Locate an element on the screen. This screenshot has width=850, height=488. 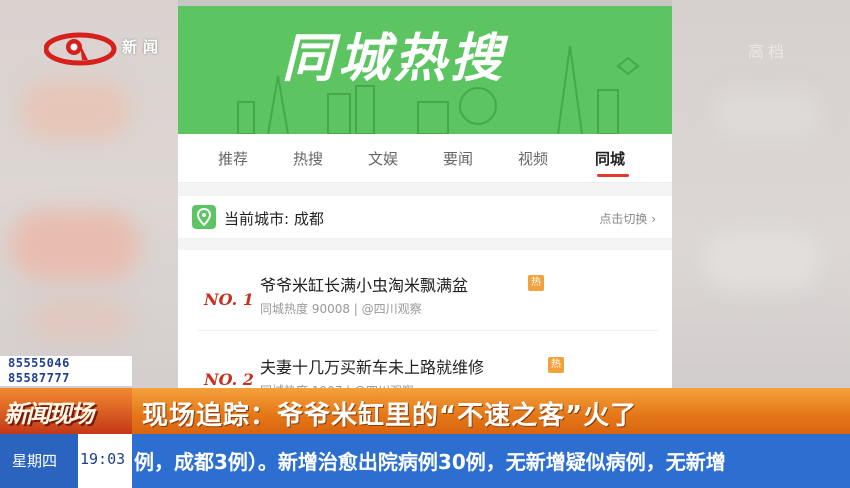
tab-bar: 推荐 热搜 文娱 要闻 视频 同城 is located at coordinates (425, 158).